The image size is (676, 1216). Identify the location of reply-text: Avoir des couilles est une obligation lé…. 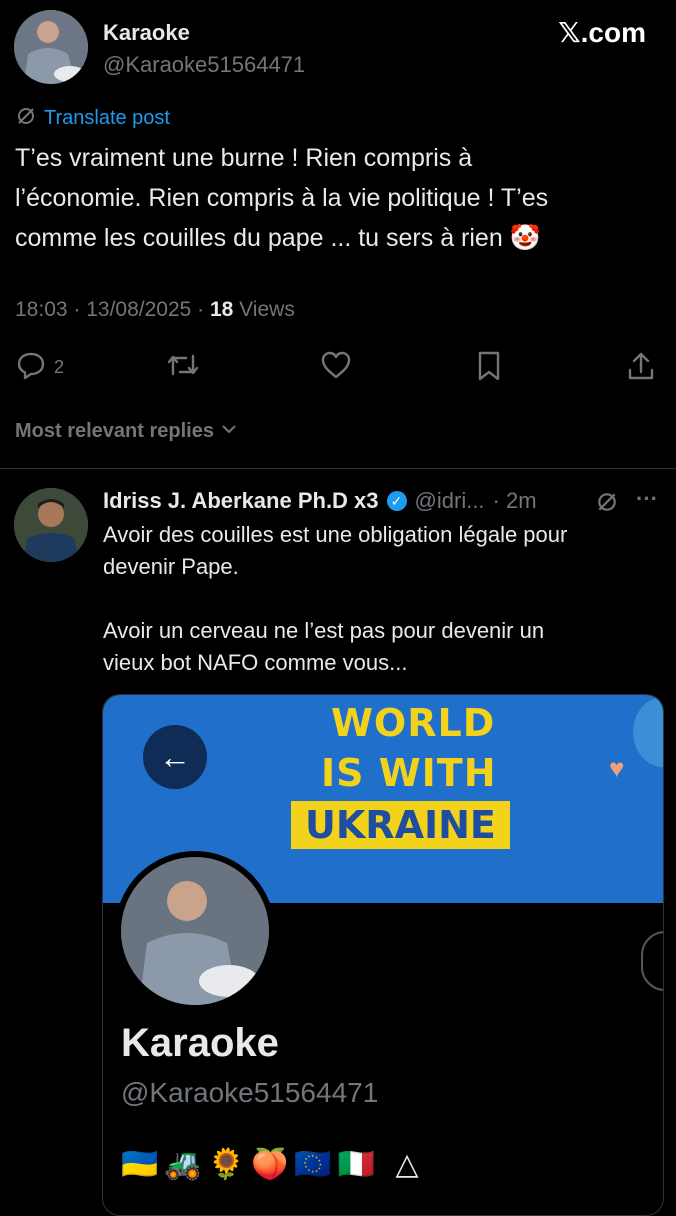
(335, 598).